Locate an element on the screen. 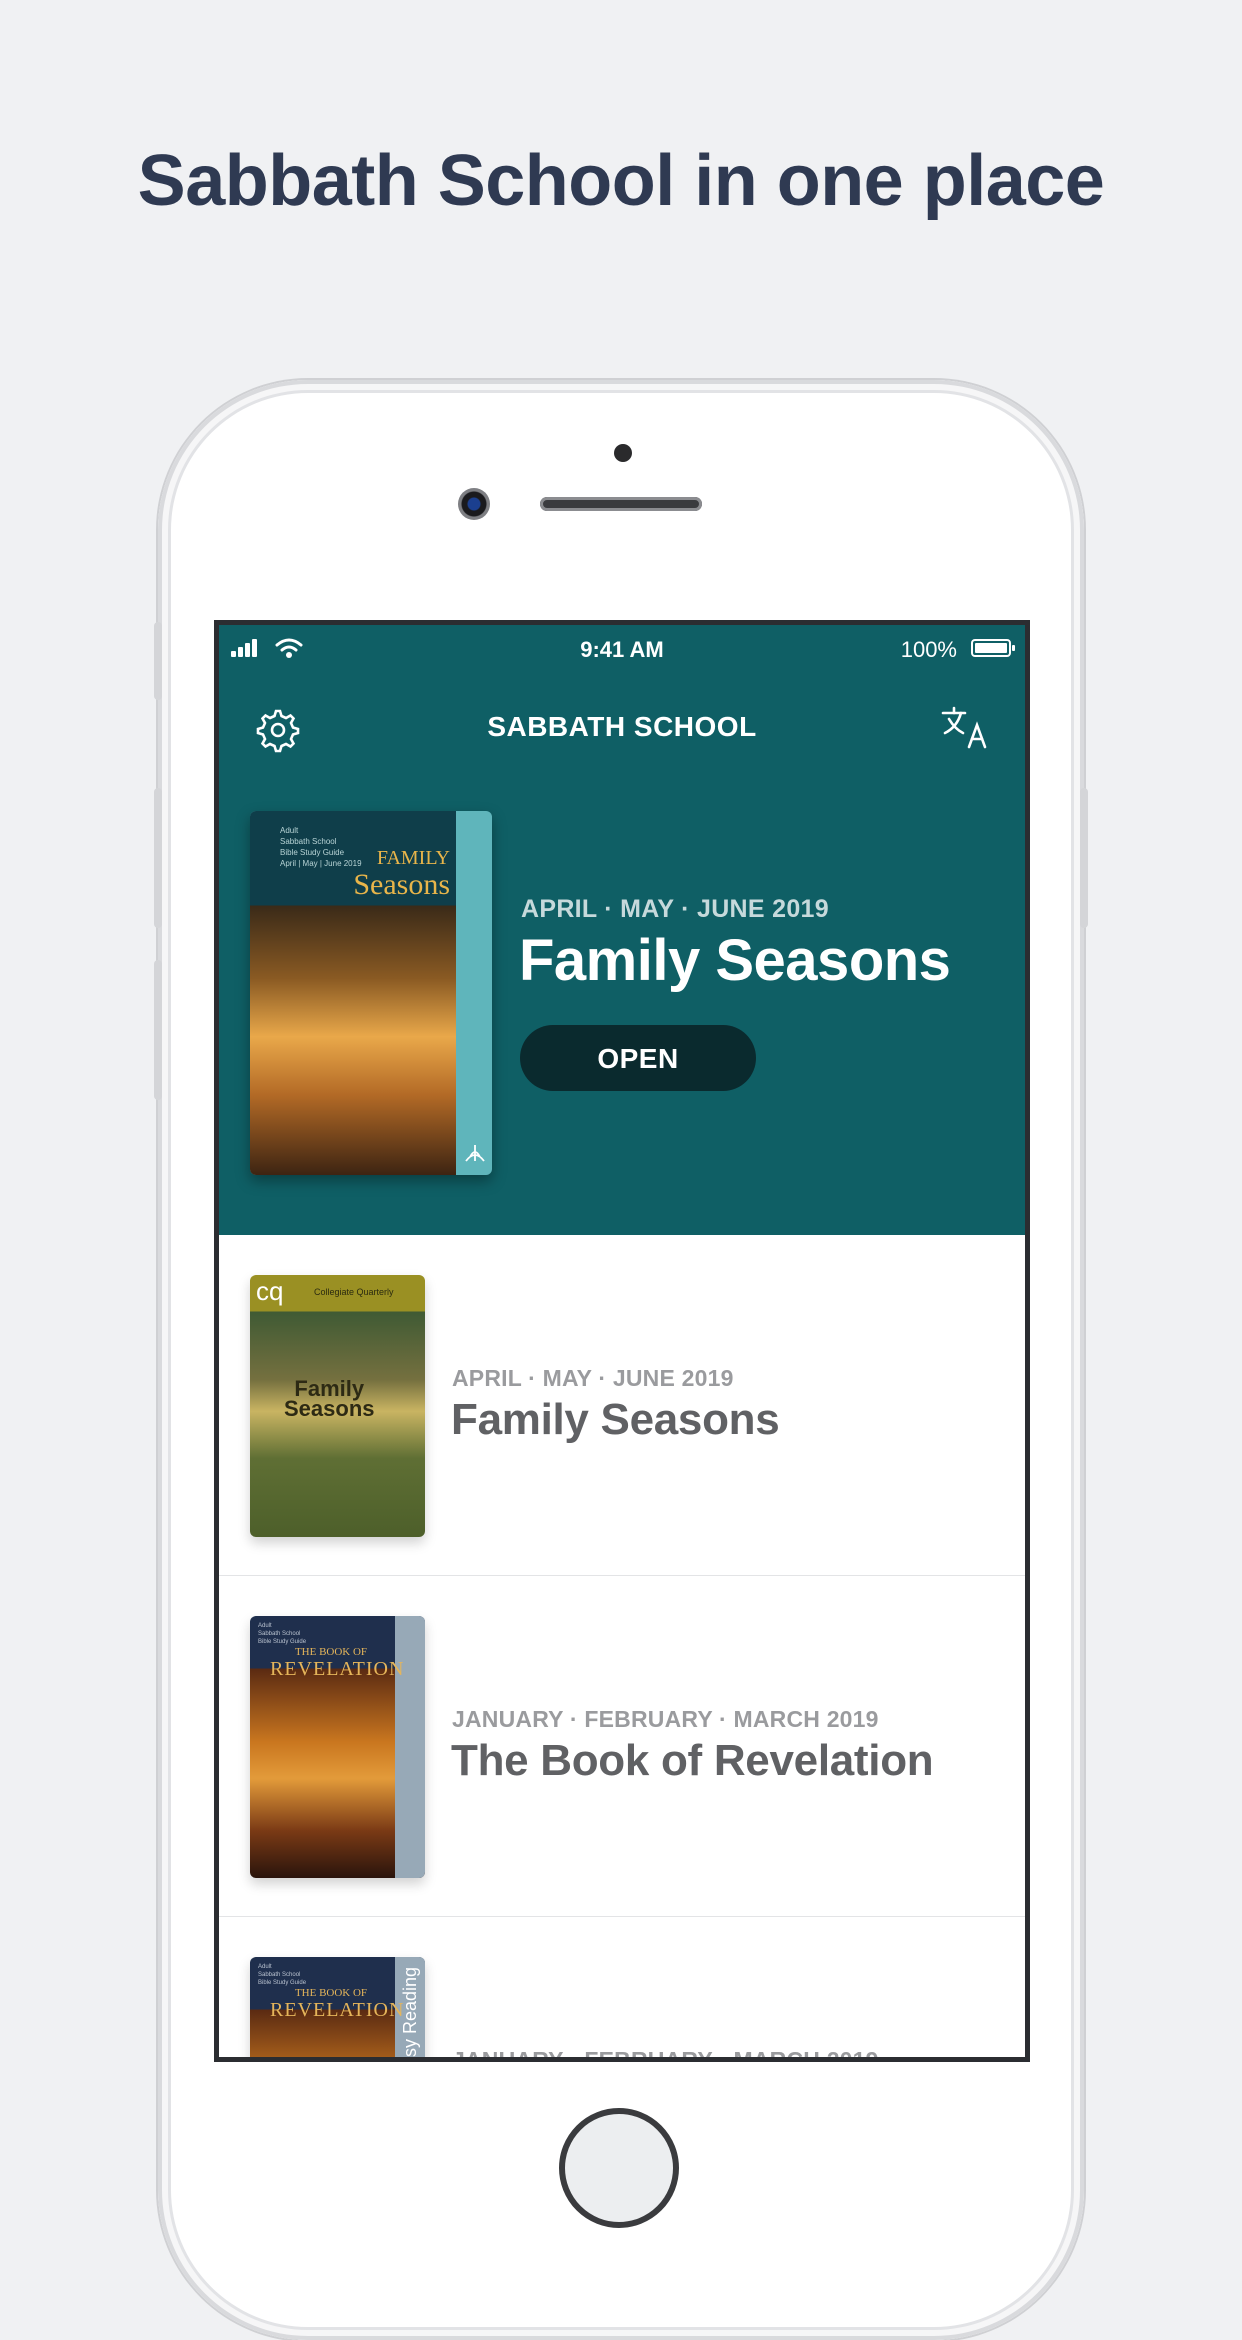 This screenshot has width=1242, height=2340. proximity-sensor is located at coordinates (623, 453).